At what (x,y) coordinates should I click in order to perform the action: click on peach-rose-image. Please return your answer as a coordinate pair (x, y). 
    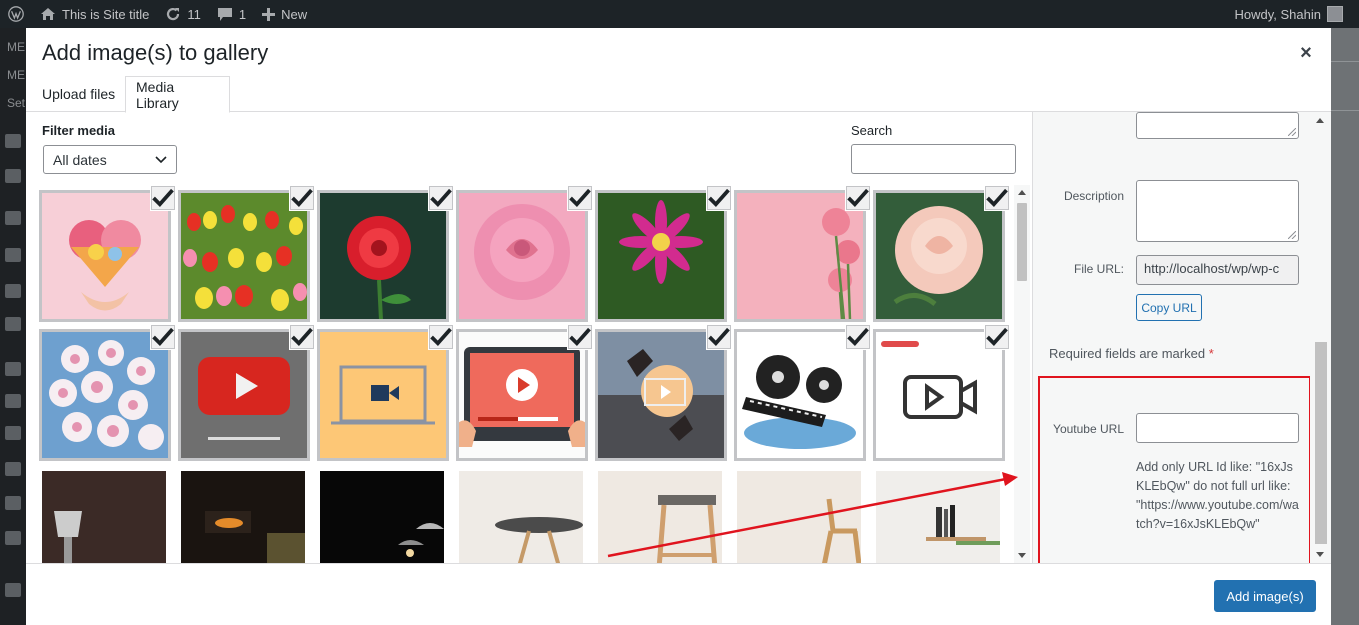
    Looking at the image, I should click on (939, 256).